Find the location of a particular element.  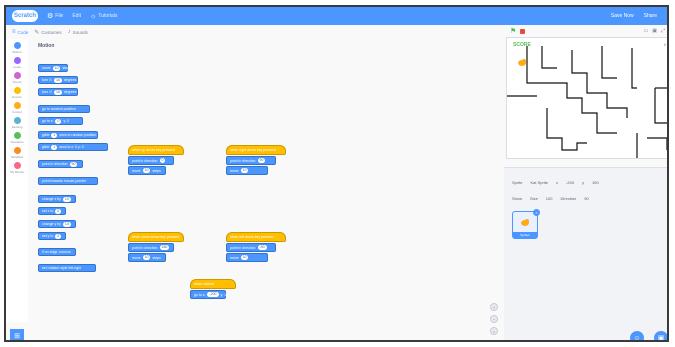

zoom-in-icon: + is located at coordinates (494, 307).